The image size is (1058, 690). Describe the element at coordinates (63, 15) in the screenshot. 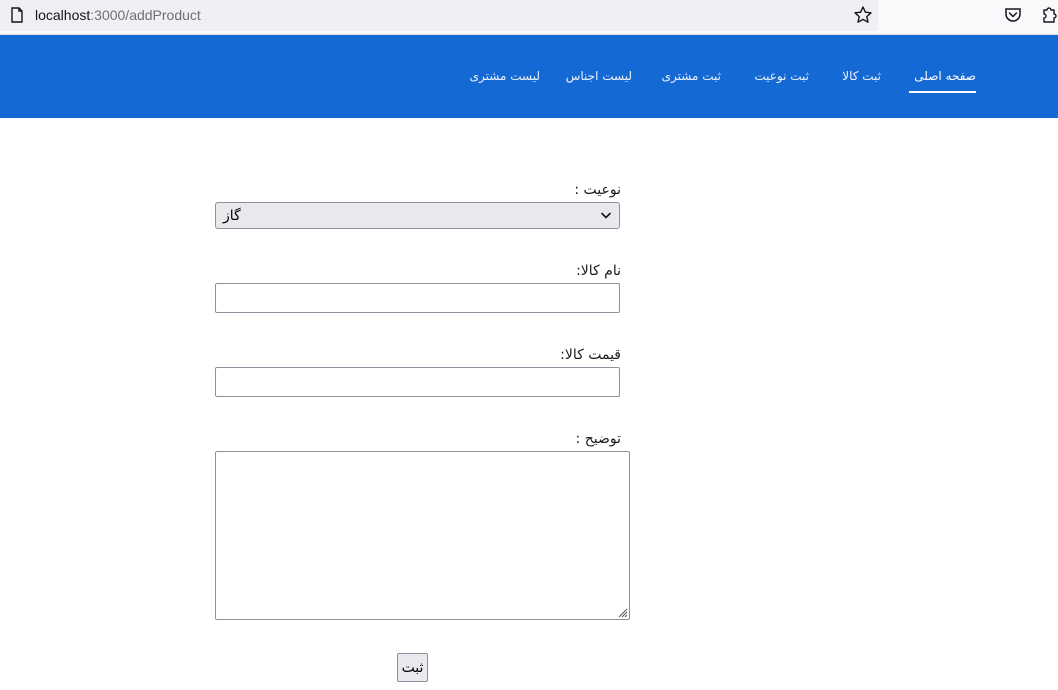

I see `url-host: localhost` at that location.